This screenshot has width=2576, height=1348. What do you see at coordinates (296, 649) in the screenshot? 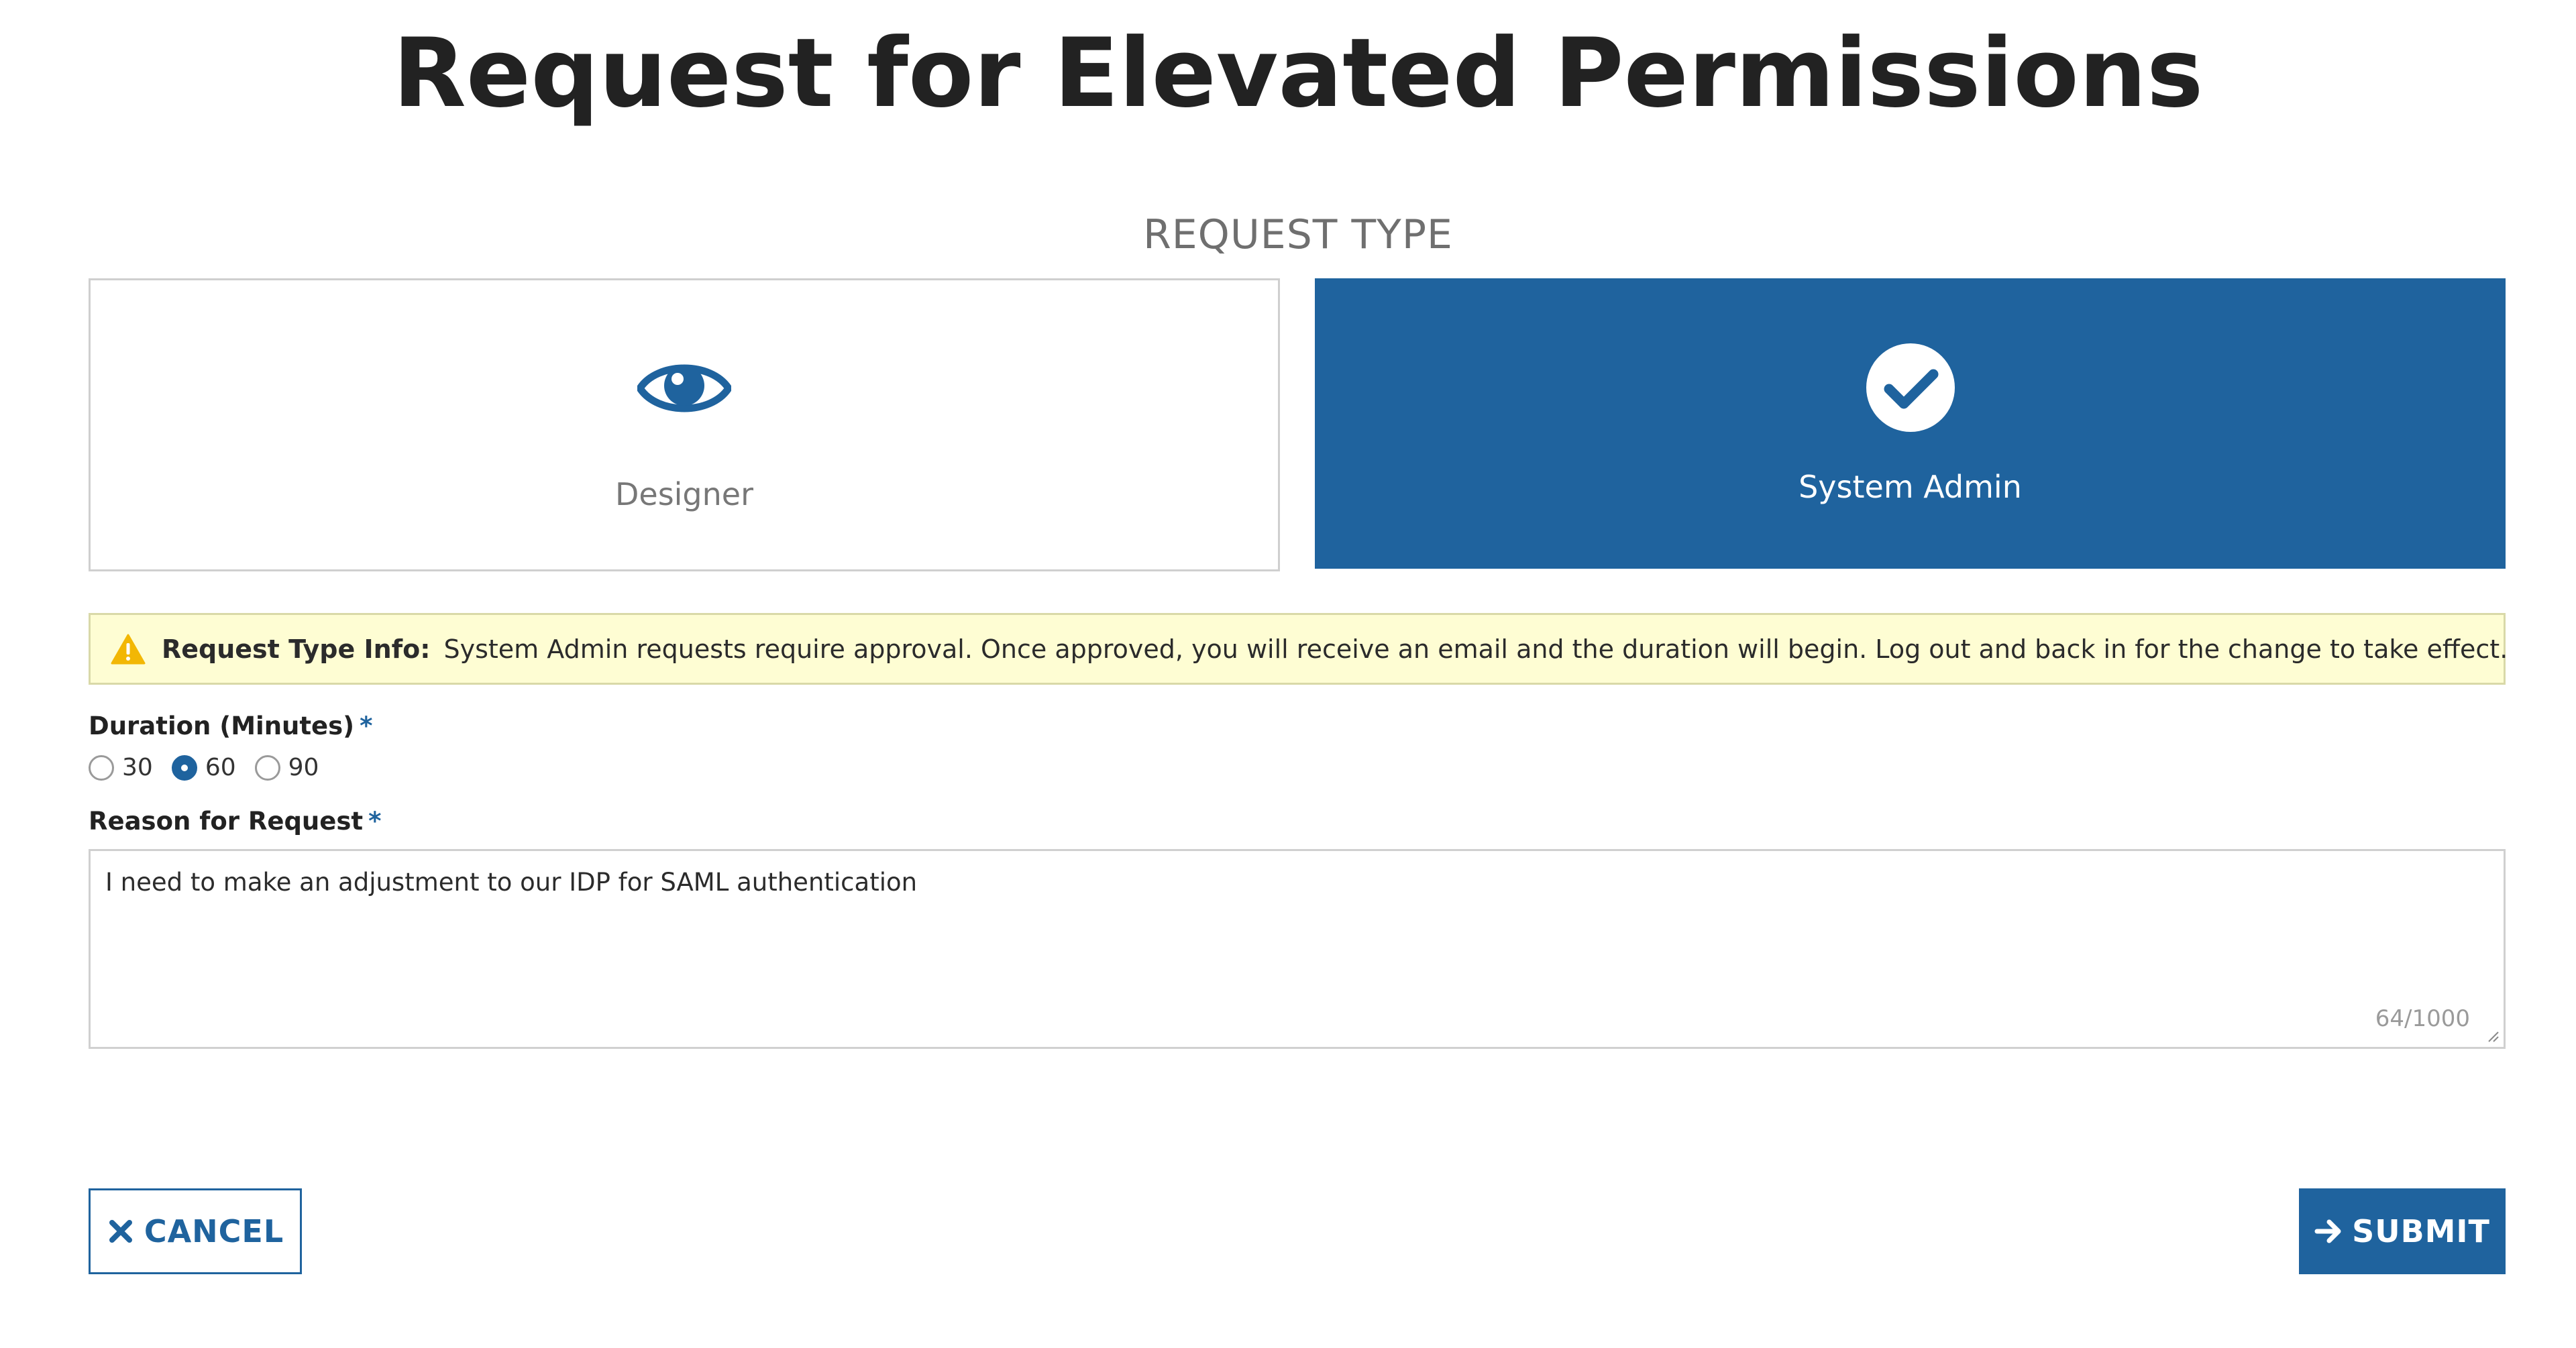
I see `info-label: Request Type Info:` at bounding box center [296, 649].